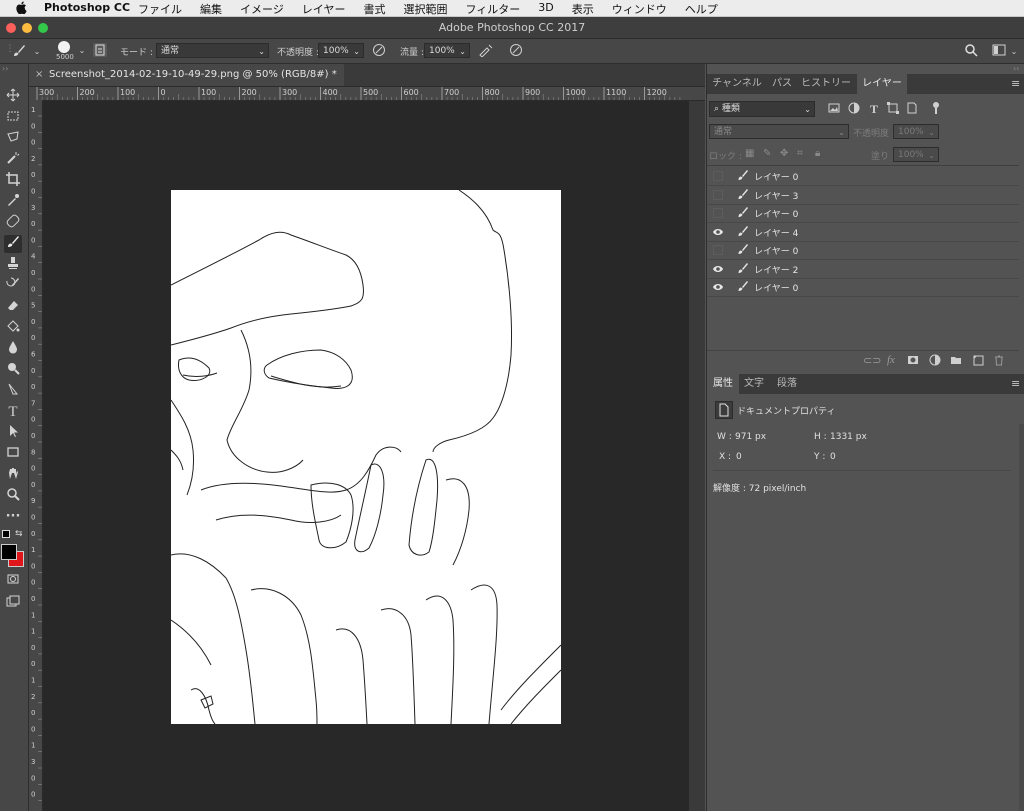 The image size is (1024, 811). What do you see at coordinates (13, 139) in the screenshot?
I see `lasso-tool-icon` at bounding box center [13, 139].